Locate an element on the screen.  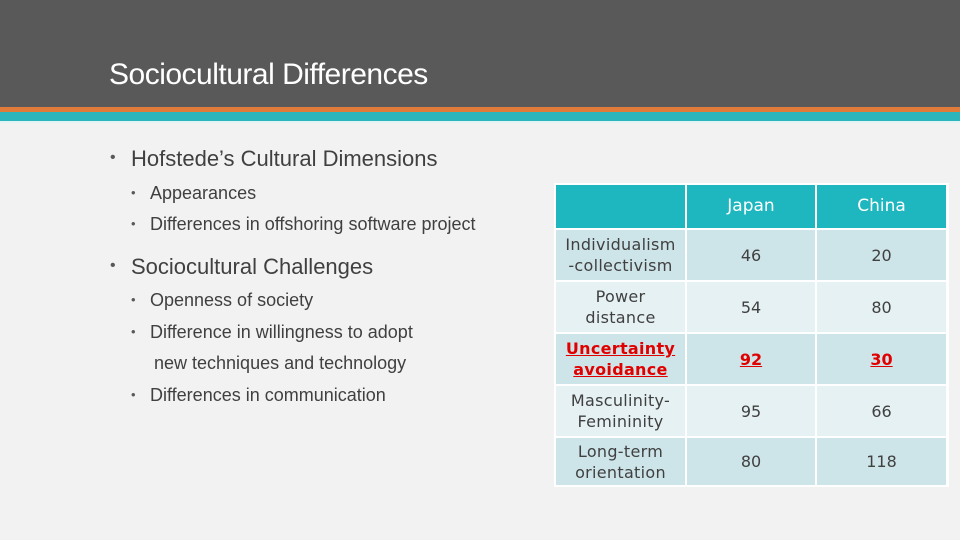
cell-japan: 54 is located at coordinates (751, 307).